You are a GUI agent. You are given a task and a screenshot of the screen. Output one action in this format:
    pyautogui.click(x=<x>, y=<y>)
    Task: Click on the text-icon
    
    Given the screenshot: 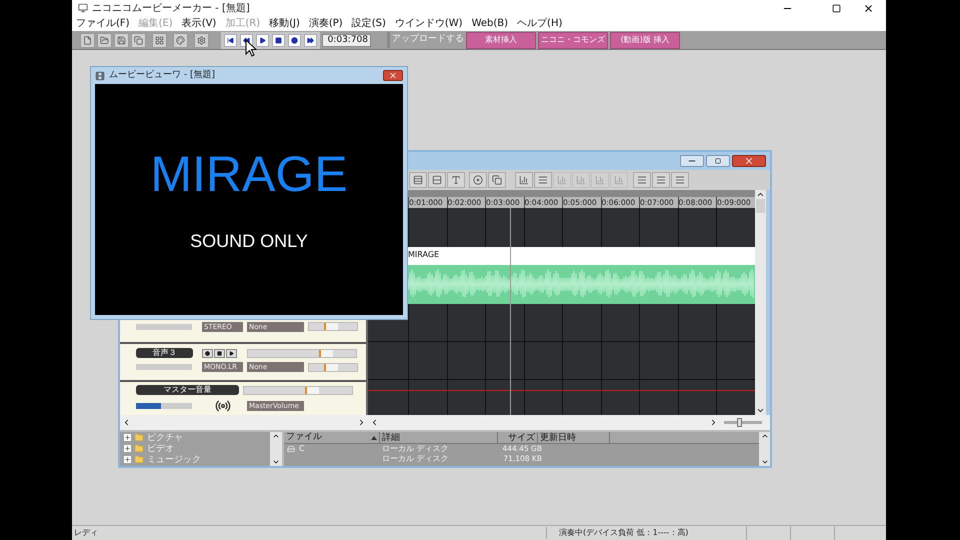 What is the action you would take?
    pyautogui.click(x=456, y=180)
    